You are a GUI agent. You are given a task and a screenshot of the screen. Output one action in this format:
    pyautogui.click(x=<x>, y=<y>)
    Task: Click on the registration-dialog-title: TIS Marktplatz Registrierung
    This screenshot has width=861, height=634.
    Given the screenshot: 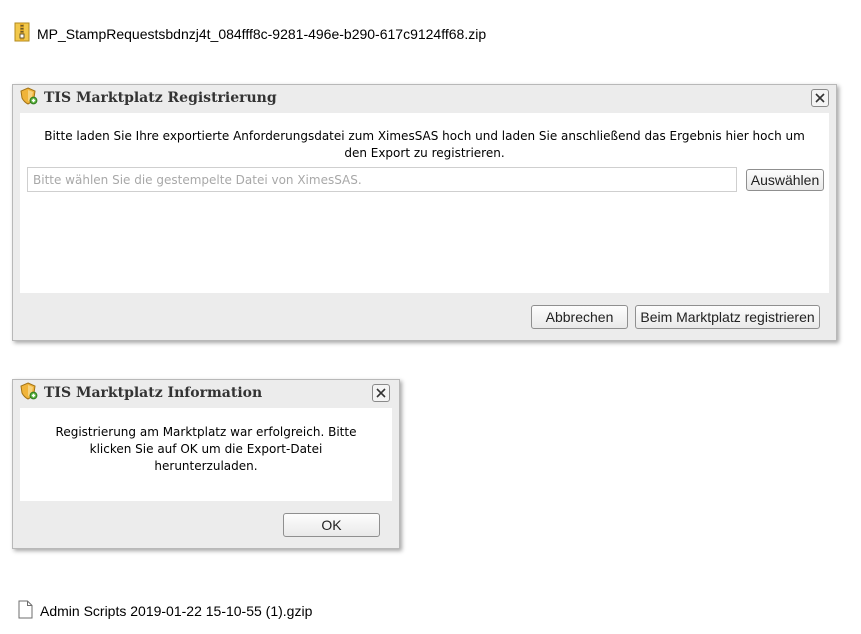 What is the action you would take?
    pyautogui.click(x=160, y=98)
    